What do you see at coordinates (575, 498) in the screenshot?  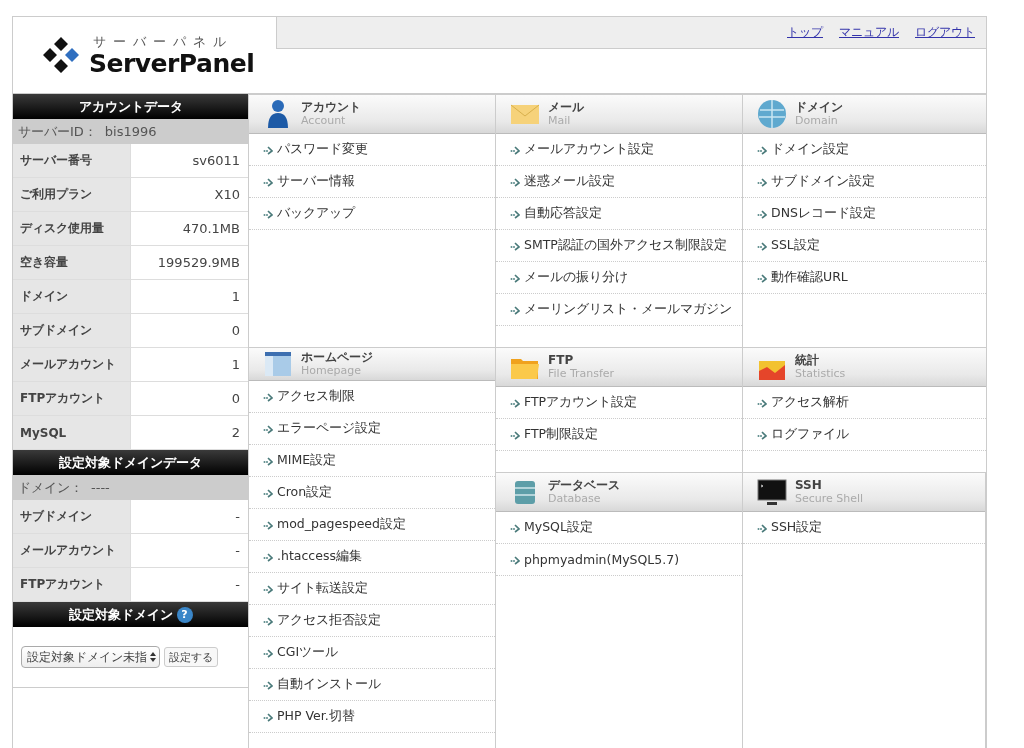 I see `section-subtitle: Database` at bounding box center [575, 498].